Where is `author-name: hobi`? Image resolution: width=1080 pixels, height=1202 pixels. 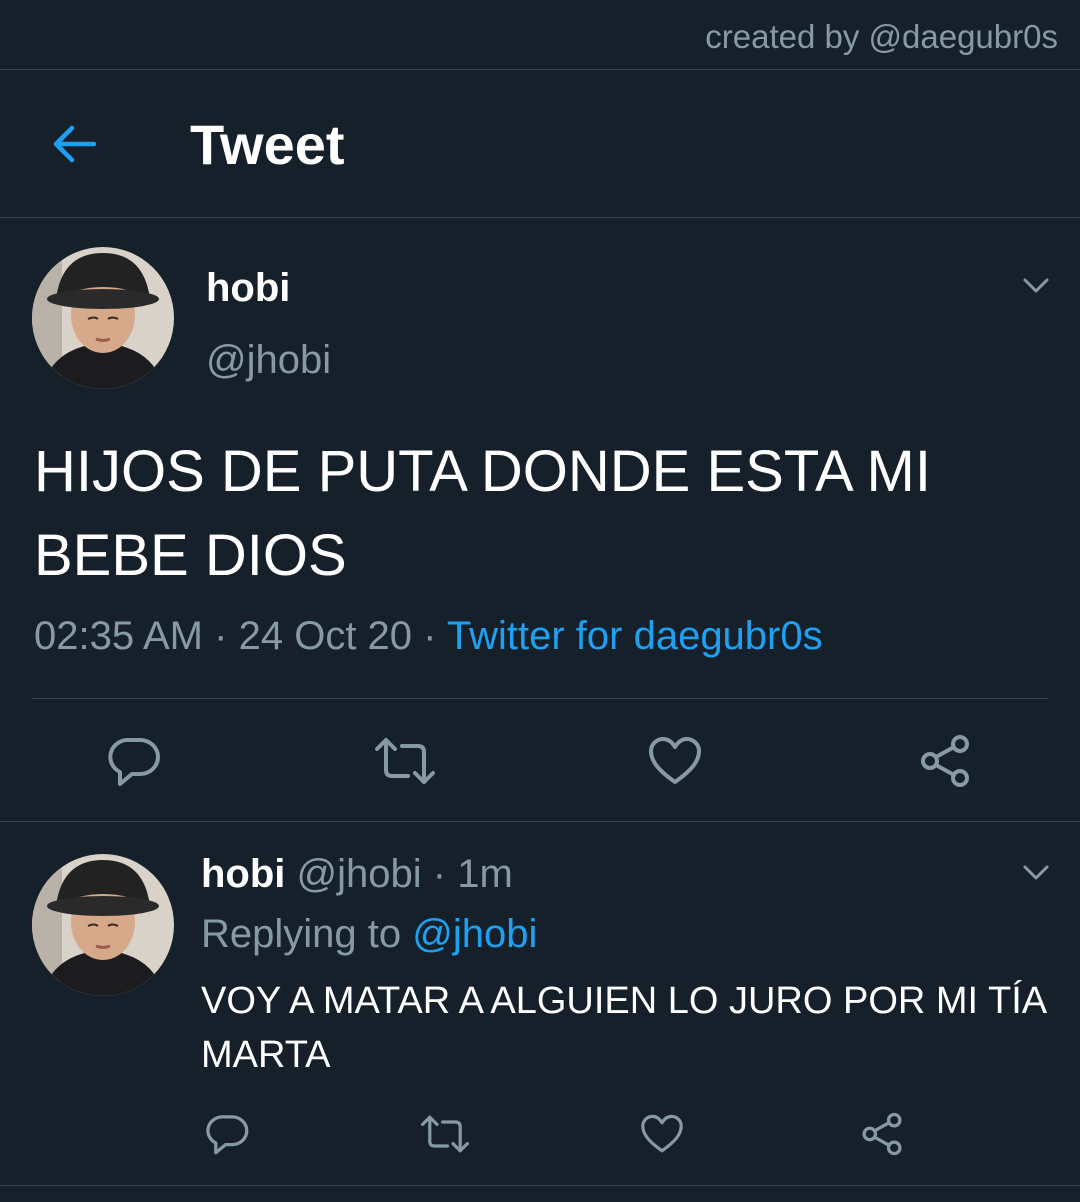 author-name: hobi is located at coordinates (248, 288).